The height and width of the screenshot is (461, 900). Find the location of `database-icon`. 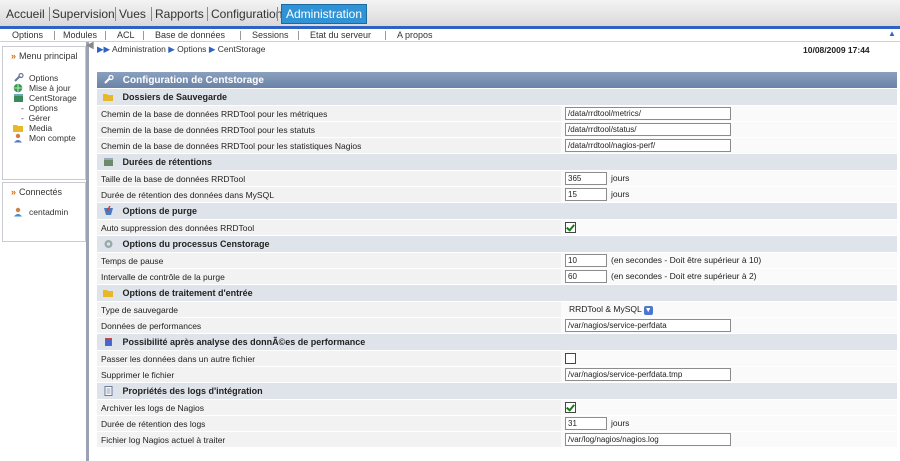

database-icon is located at coordinates (108, 162).